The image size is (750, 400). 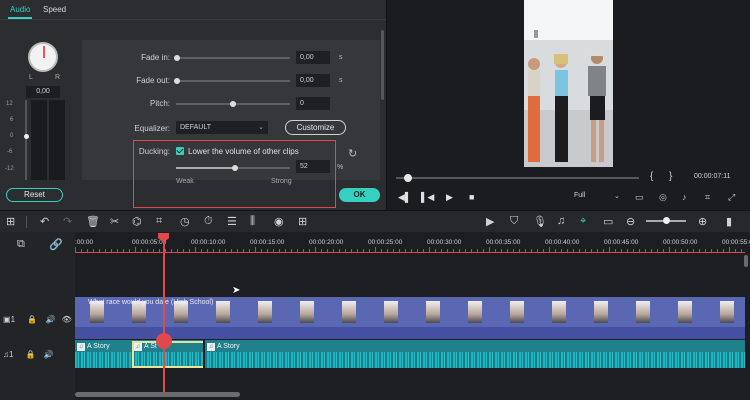 I want to click on panel-tabs: Audio Speed, so click(x=193, y=10).